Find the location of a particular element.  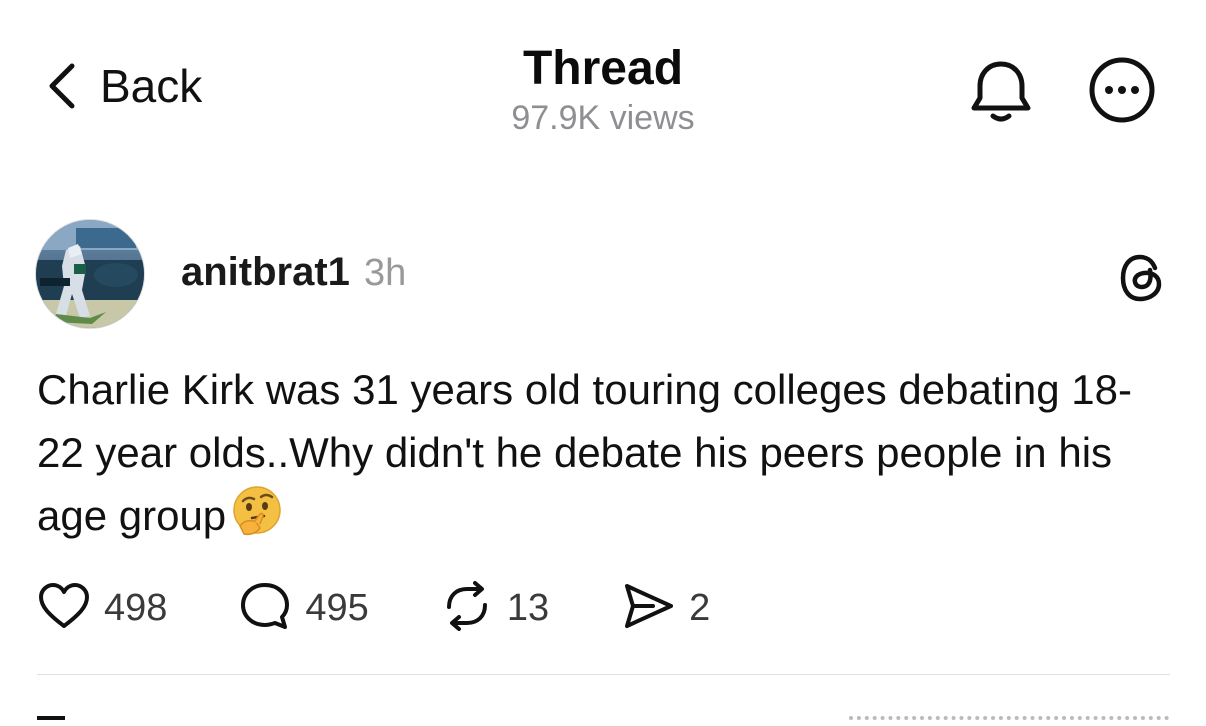

share-button: 2 is located at coordinates (665, 608).